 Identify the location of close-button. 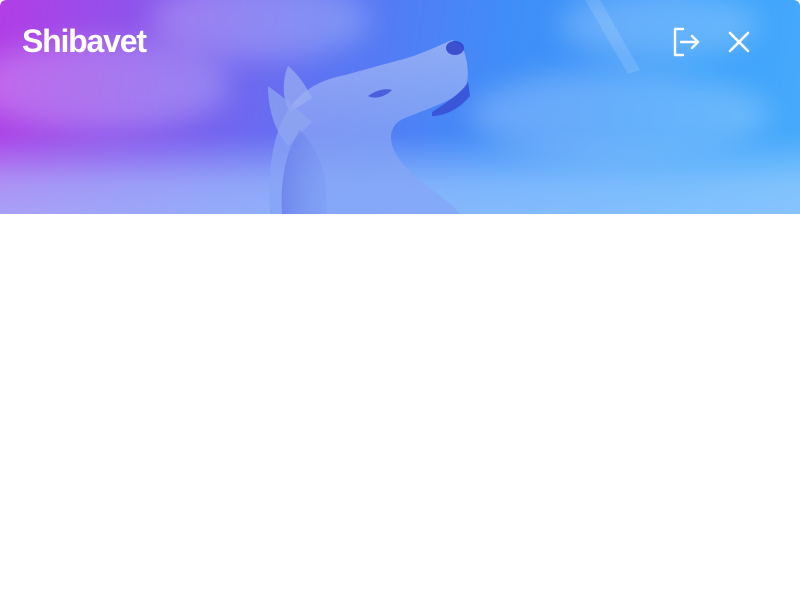
(739, 42).